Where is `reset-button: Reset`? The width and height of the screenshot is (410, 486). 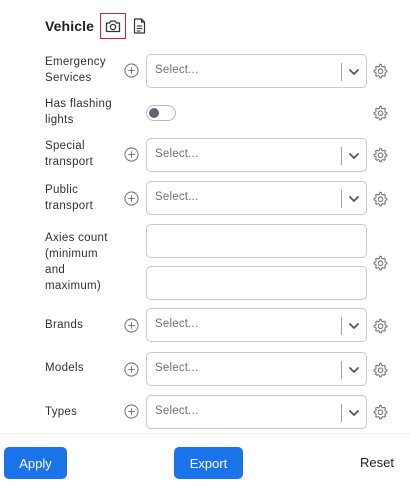
reset-button: Reset is located at coordinates (377, 462).